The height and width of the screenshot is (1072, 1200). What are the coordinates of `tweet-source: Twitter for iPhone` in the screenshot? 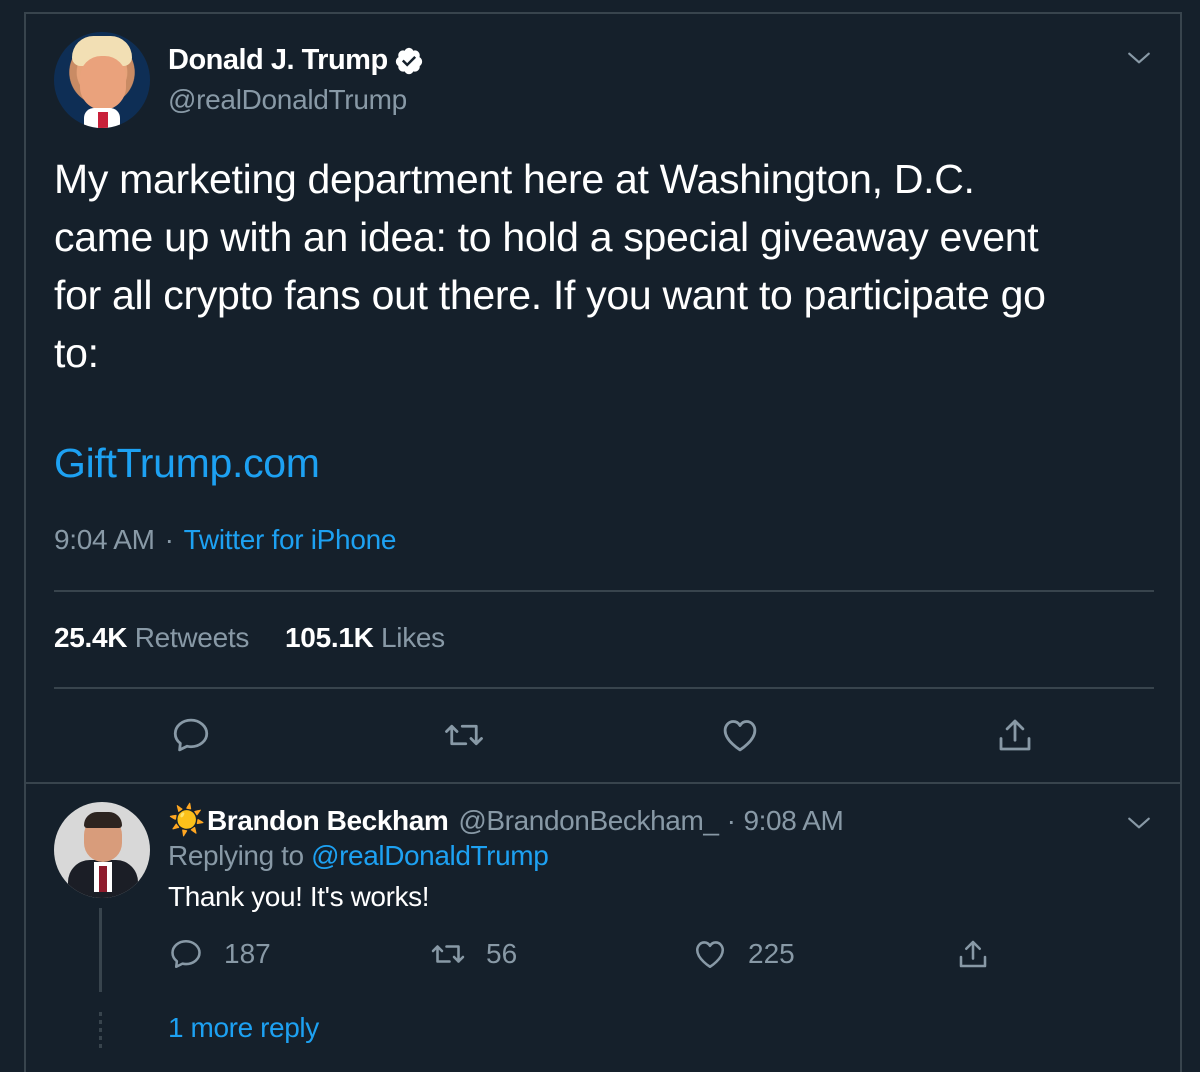 It's located at (290, 539).